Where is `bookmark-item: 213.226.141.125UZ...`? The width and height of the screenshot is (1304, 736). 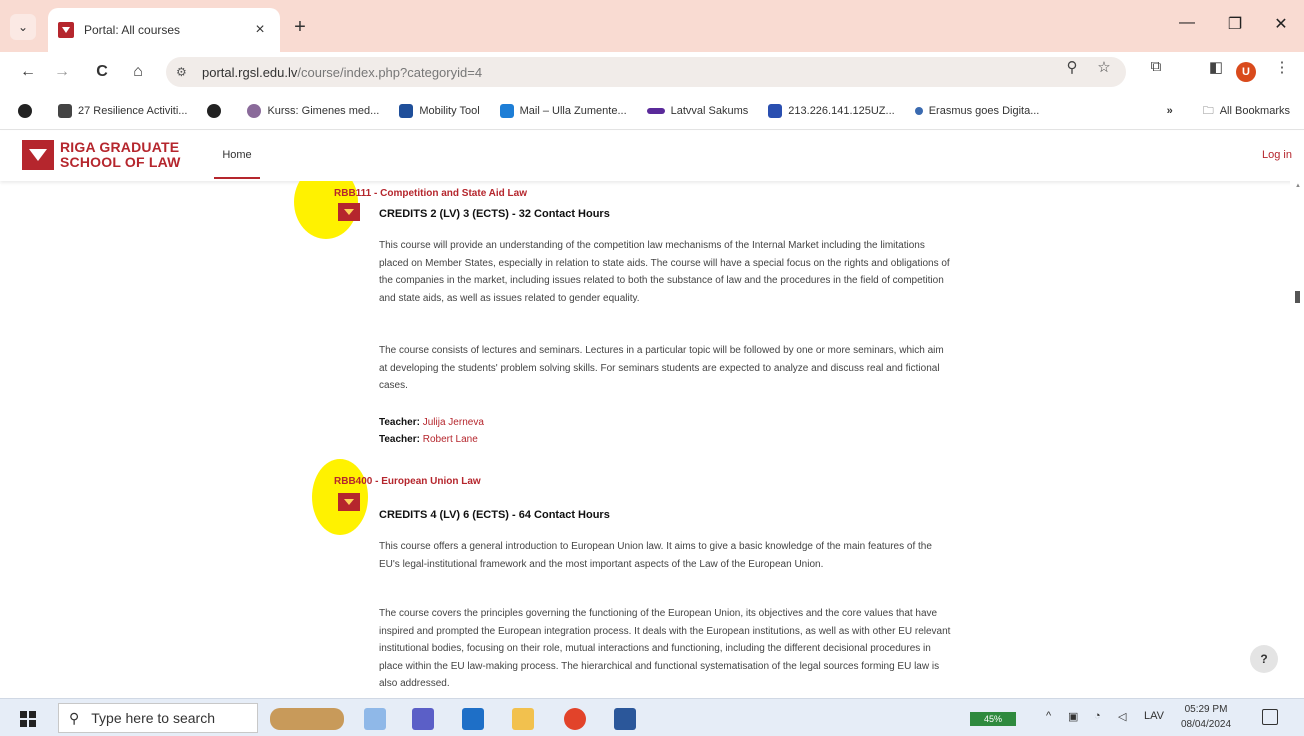
bookmark-item: 213.226.141.125UZ... is located at coordinates (831, 110).